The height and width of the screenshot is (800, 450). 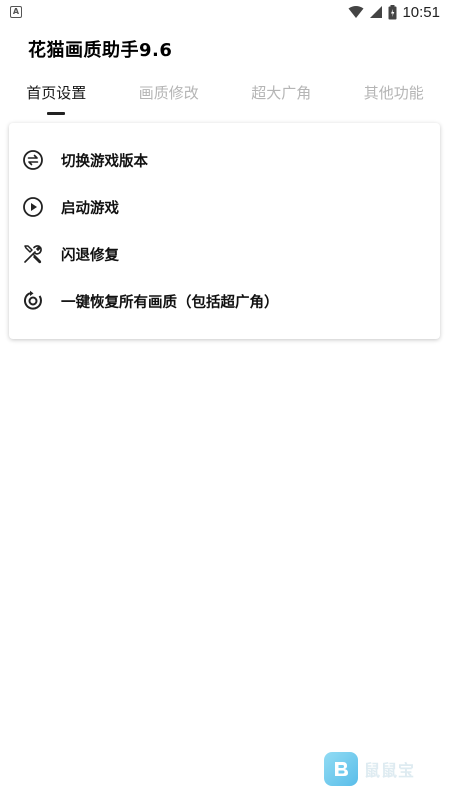 I want to click on swap-icon, so click(x=33, y=160).